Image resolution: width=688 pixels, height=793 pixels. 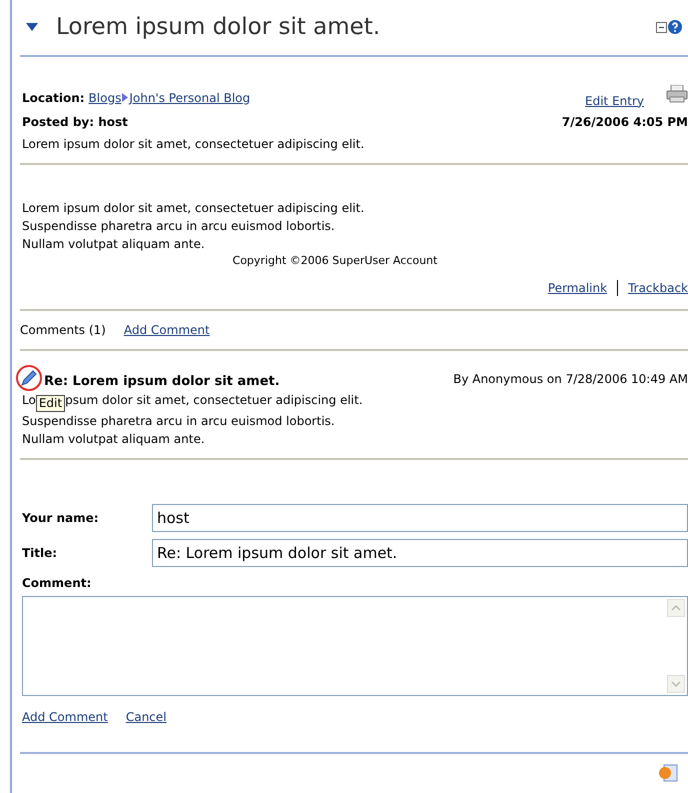 What do you see at coordinates (114, 439) in the screenshot?
I see `comment-text: Nullam volutpat aliquam ante.` at bounding box center [114, 439].